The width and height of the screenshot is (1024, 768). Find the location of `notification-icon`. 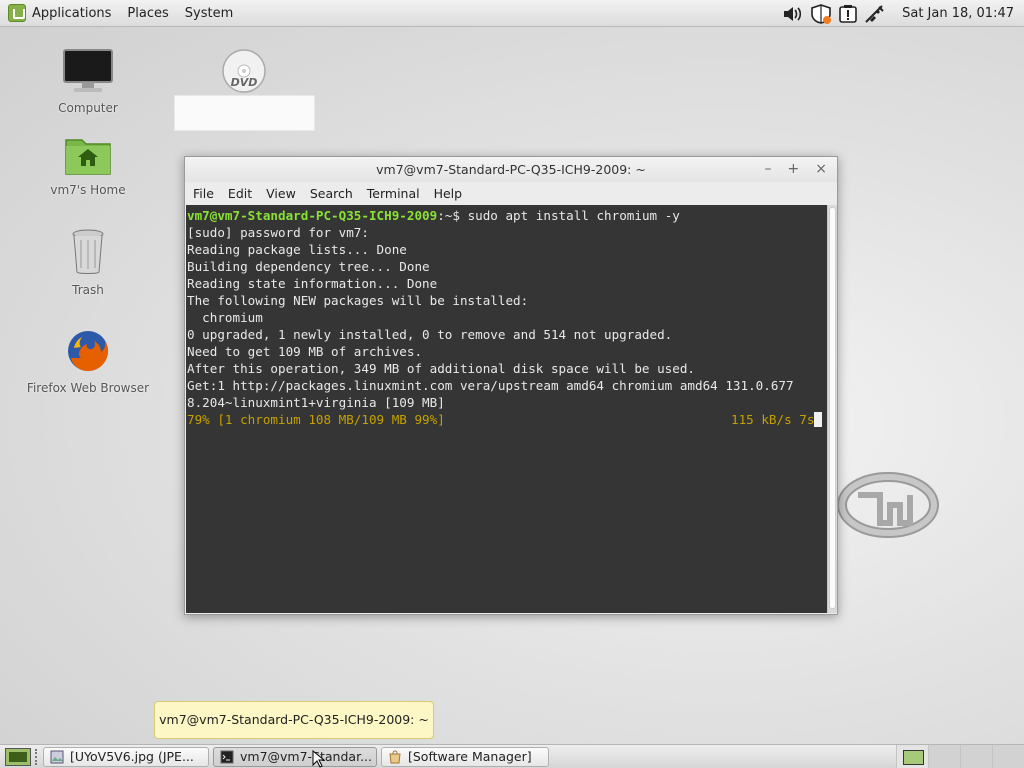

notification-icon is located at coordinates (848, 14).